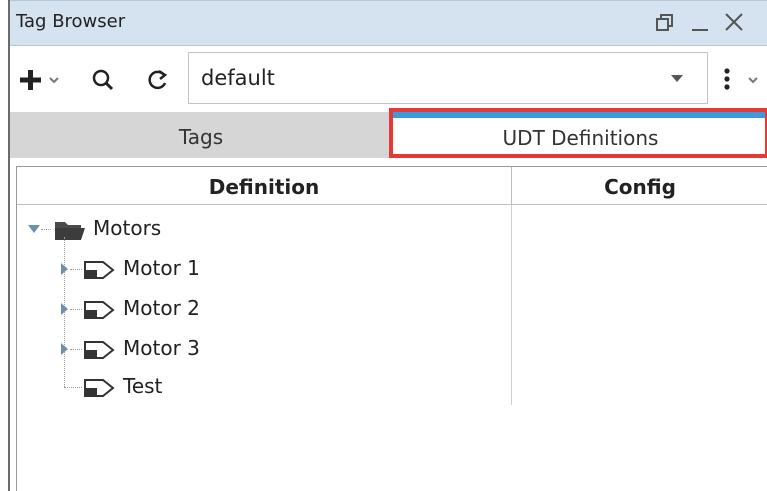  Describe the element at coordinates (448, 78) in the screenshot. I see `tag-provider-select: default` at that location.